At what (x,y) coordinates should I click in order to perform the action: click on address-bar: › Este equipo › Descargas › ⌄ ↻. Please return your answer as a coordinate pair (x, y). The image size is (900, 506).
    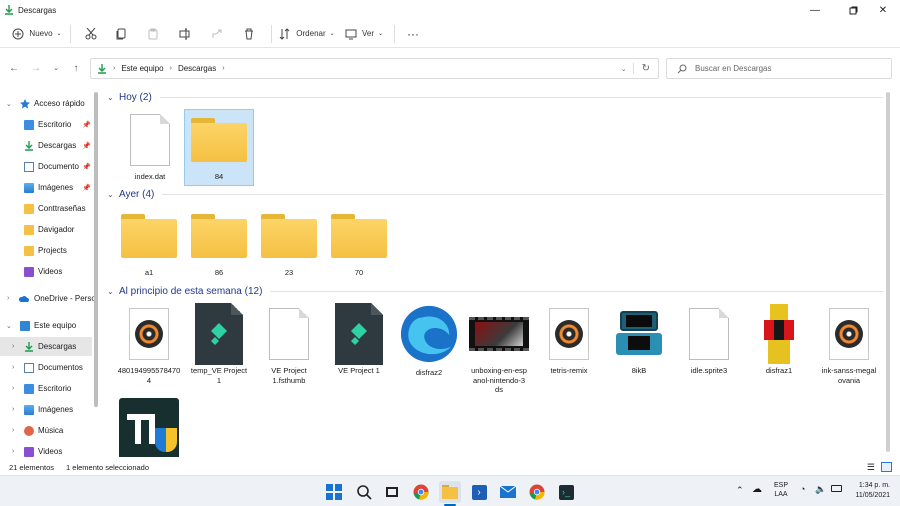
    Looking at the image, I should click on (374, 68).